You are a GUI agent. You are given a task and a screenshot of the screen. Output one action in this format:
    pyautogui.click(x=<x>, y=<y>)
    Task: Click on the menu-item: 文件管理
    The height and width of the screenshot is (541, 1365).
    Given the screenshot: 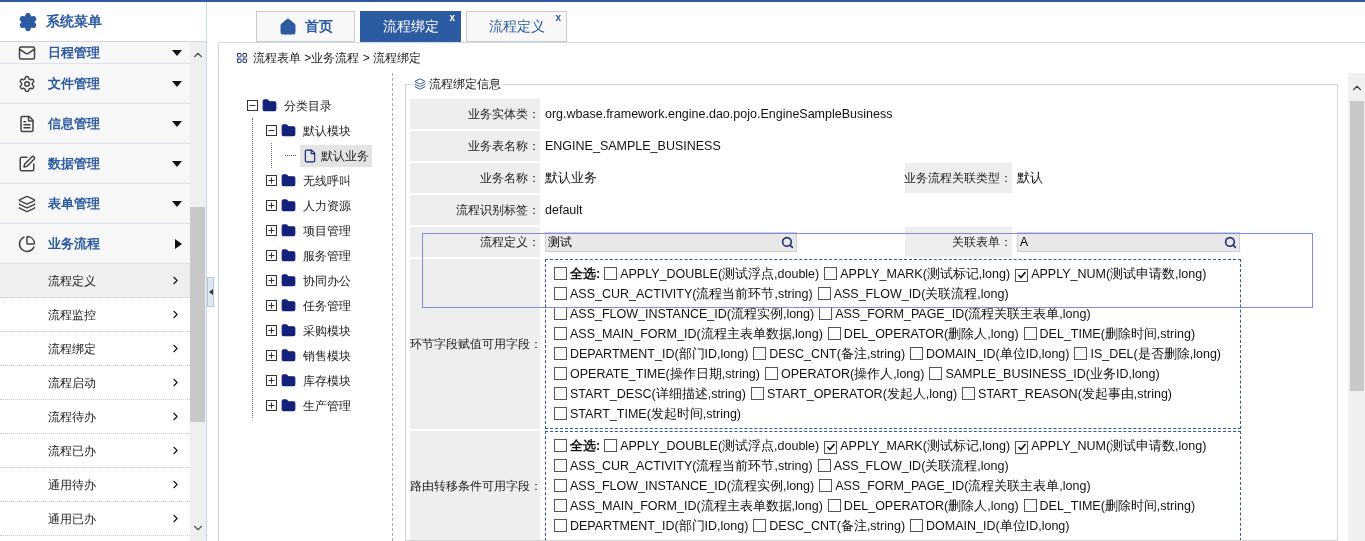 What is the action you would take?
    pyautogui.click(x=95, y=84)
    